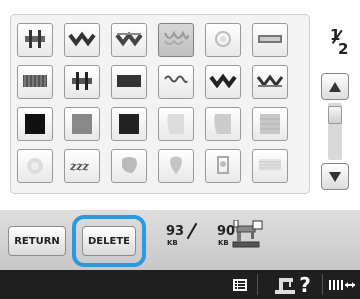 The width and height of the screenshot is (360, 299). What do you see at coordinates (335, 115) in the screenshot?
I see `scroll-thumb` at bounding box center [335, 115].